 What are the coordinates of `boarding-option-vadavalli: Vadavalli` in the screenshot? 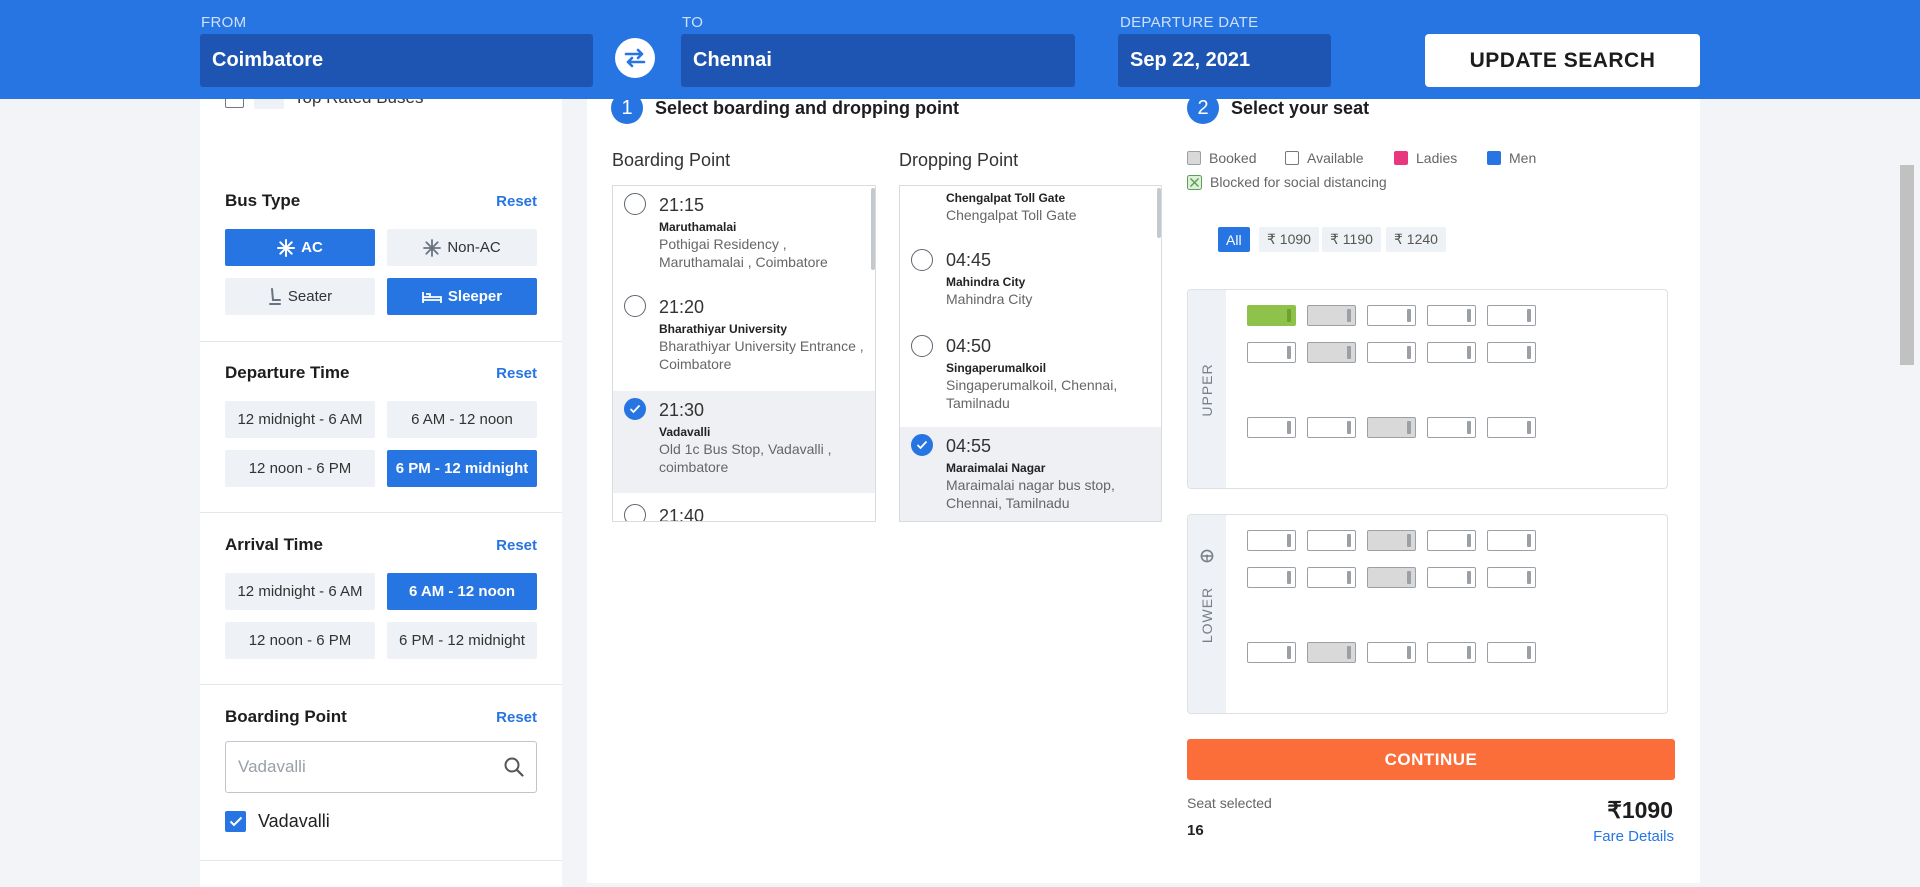 It's located at (277, 821).